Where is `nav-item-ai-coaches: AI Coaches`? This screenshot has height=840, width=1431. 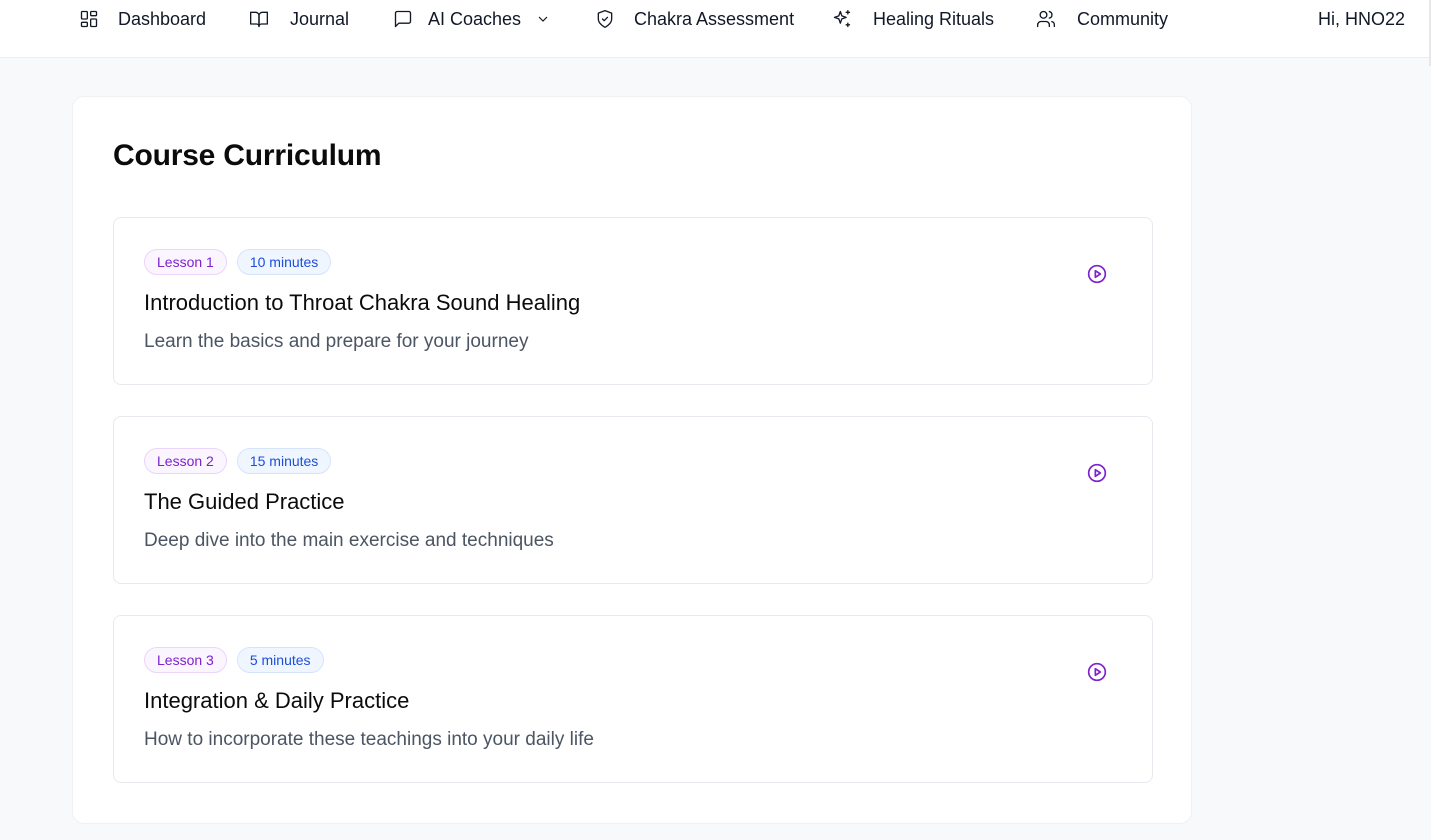 nav-item-ai-coaches: AI Coaches is located at coordinates (471, 19).